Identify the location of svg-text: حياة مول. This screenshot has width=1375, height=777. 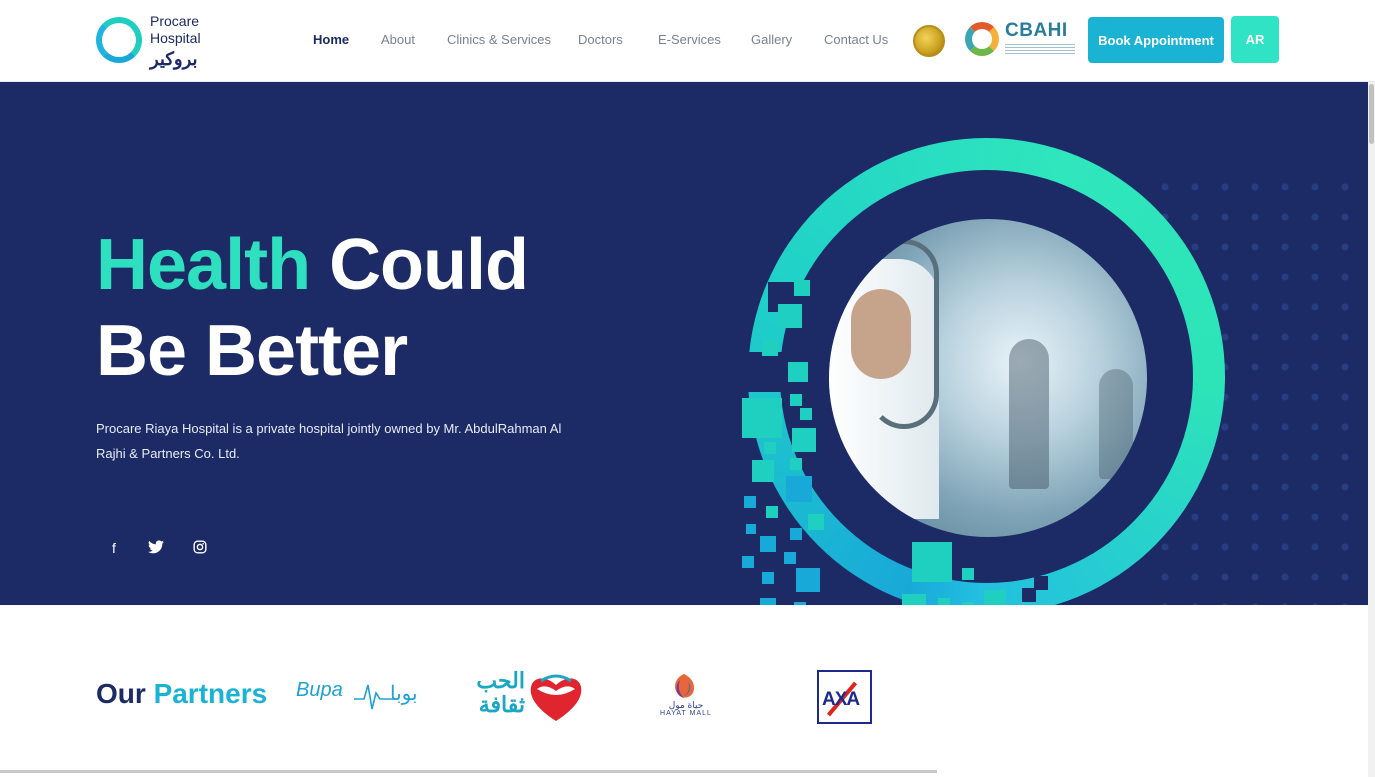
(686, 705).